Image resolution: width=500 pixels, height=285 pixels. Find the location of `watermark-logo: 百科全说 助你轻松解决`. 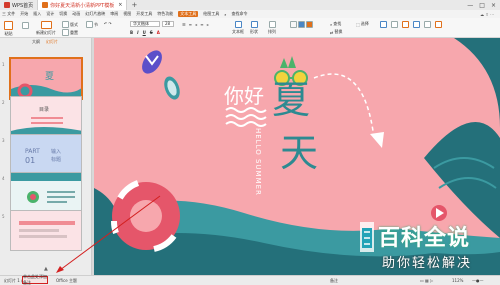

watermark-logo: 百科全说 助你轻松解决 is located at coordinates (430, 248).